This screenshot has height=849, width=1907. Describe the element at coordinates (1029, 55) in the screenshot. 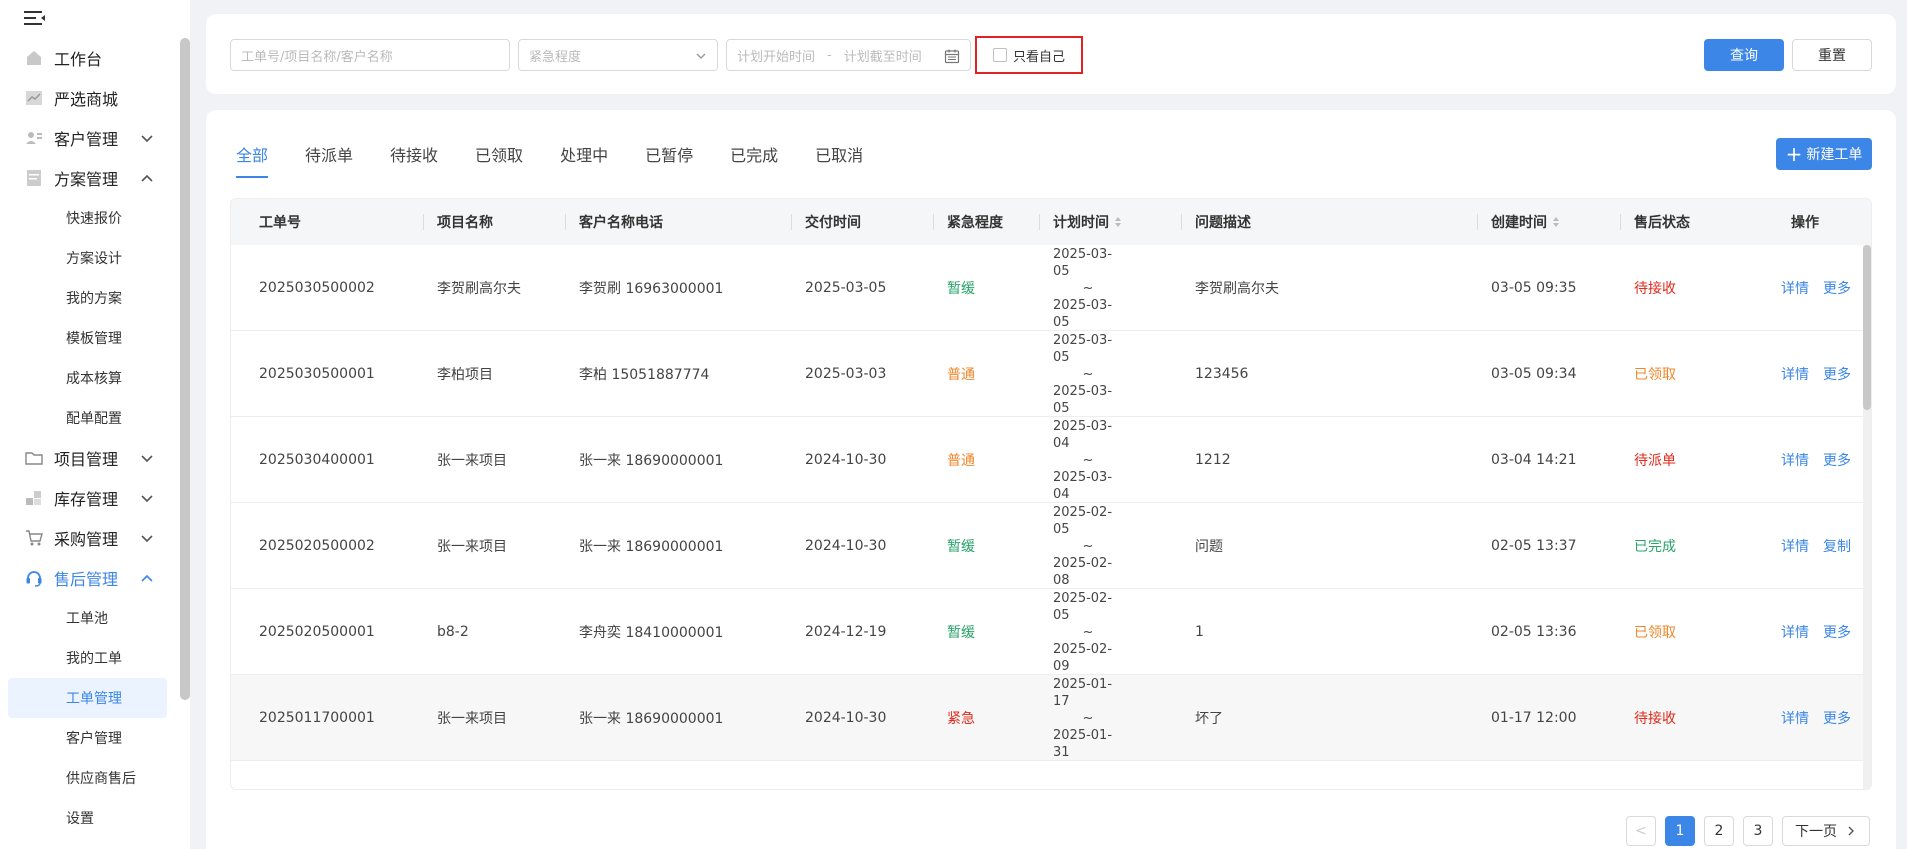

I see `only-mine-checkbox: 只看自己` at that location.